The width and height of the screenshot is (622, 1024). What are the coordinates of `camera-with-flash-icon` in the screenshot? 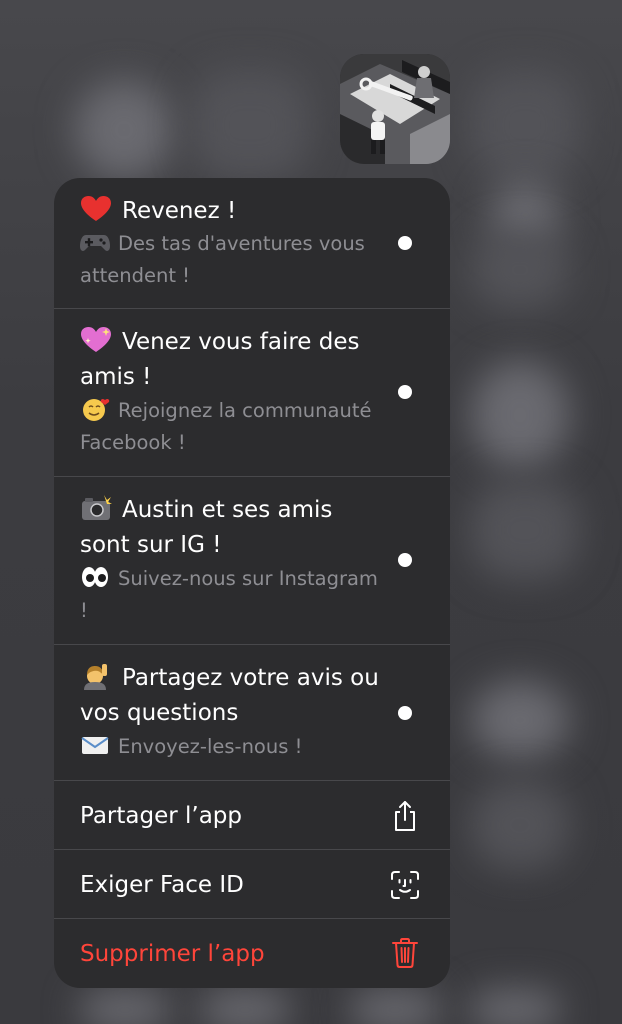 It's located at (97, 507).